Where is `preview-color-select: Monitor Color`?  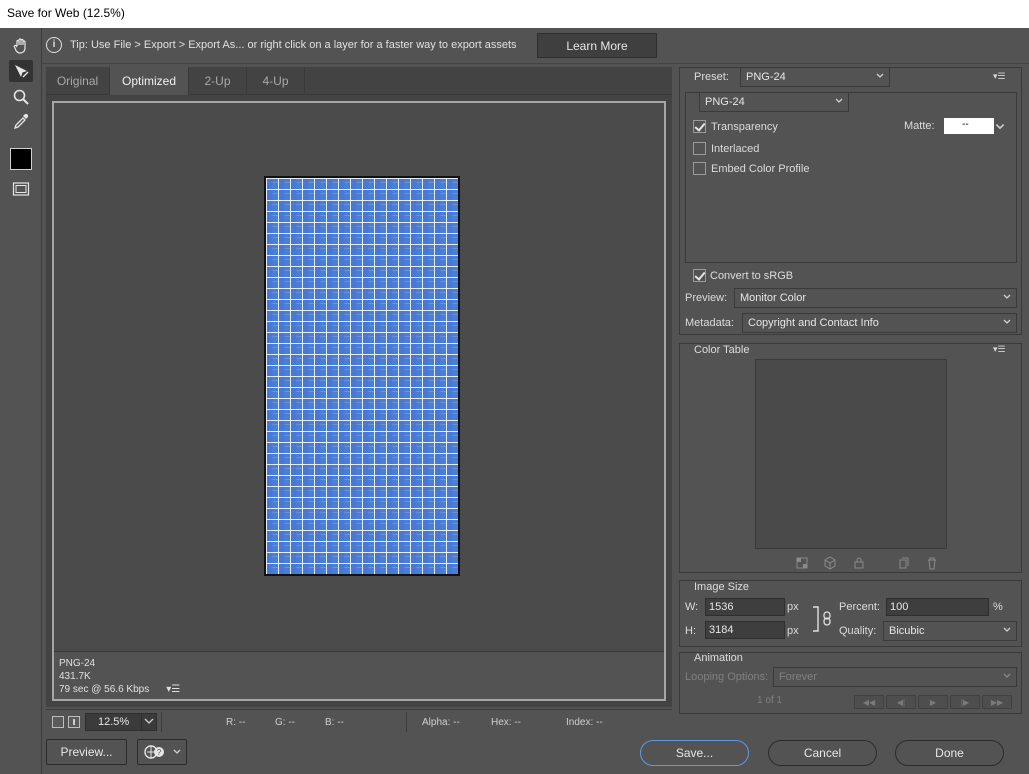
preview-color-select: Monitor Color is located at coordinates (875, 298).